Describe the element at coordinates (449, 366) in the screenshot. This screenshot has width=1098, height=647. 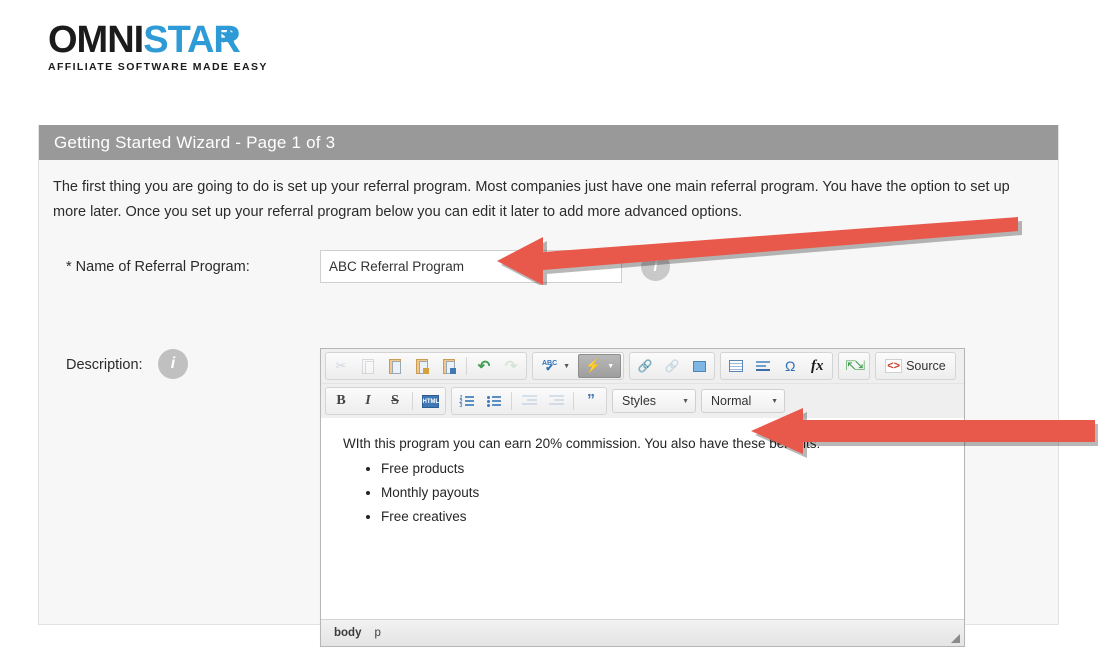
I see `paste-from-word-icon` at that location.